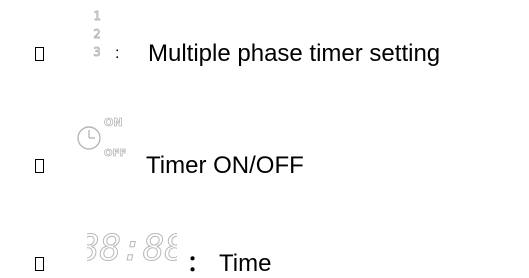  I want to click on item-label: Time, so click(245, 263).